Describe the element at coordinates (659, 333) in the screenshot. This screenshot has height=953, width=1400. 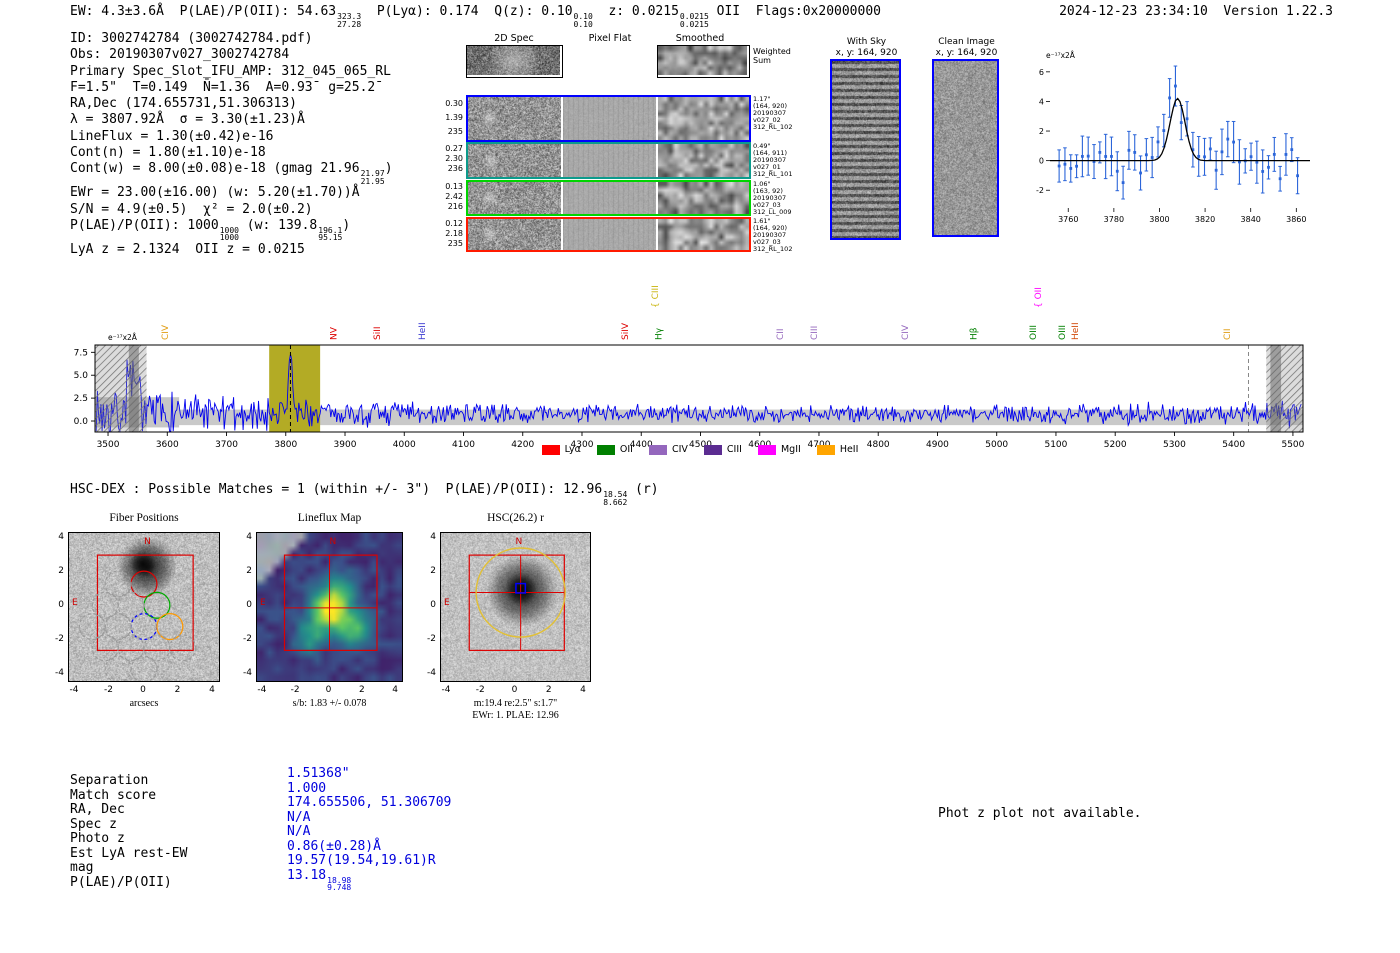
I see `svg-text: Hγ` at that location.